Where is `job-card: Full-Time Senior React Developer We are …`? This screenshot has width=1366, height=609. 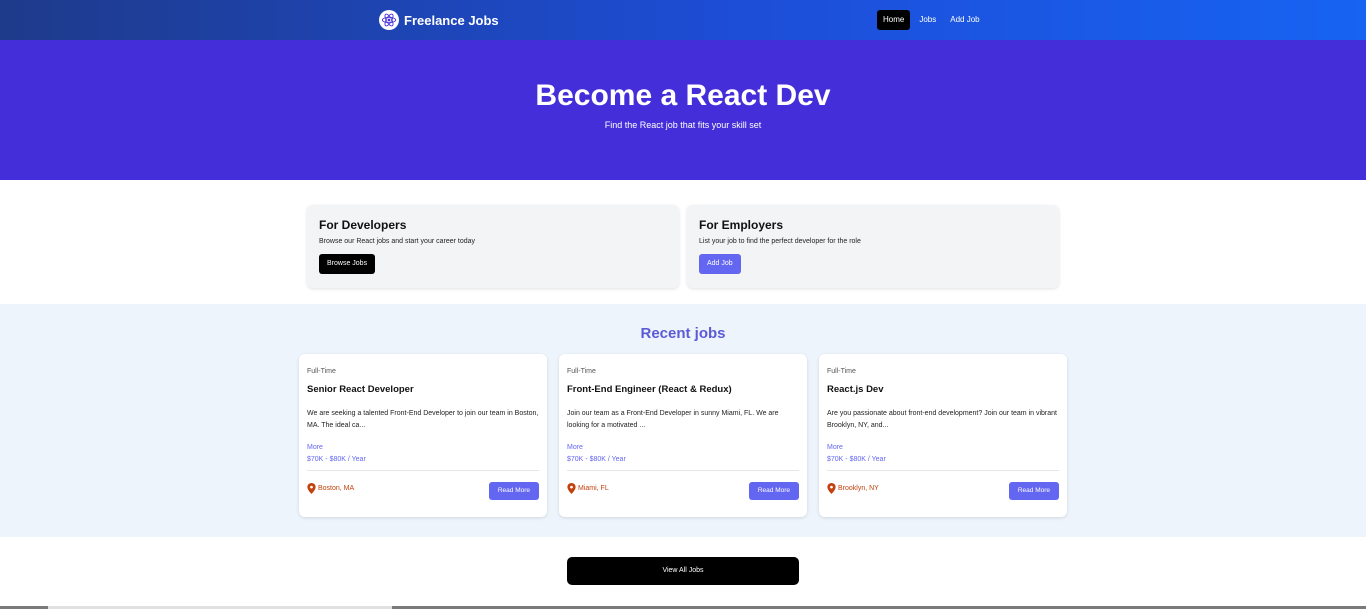
job-card: Full-Time Senior React Developer We are … is located at coordinates (423, 435).